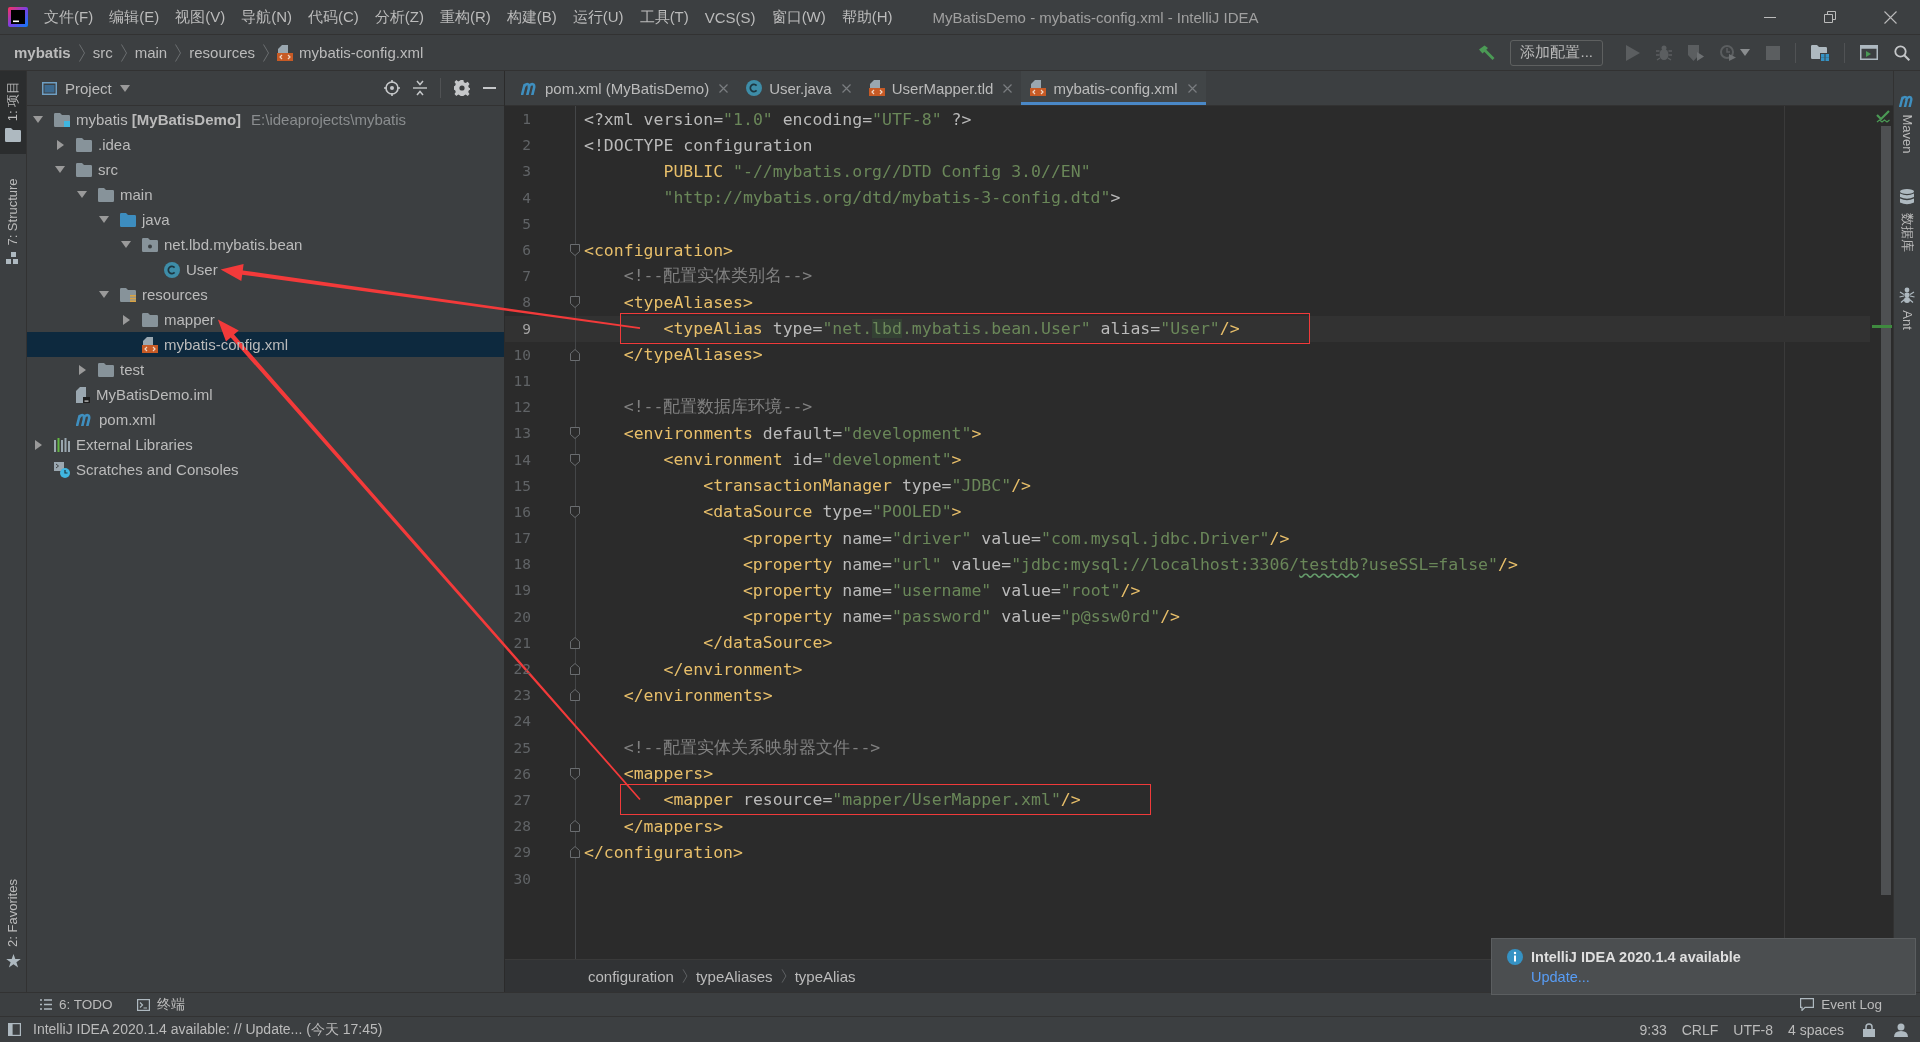 Image resolution: width=1920 pixels, height=1042 pixels. What do you see at coordinates (172, 269) in the screenshot?
I see `class-icon` at bounding box center [172, 269].